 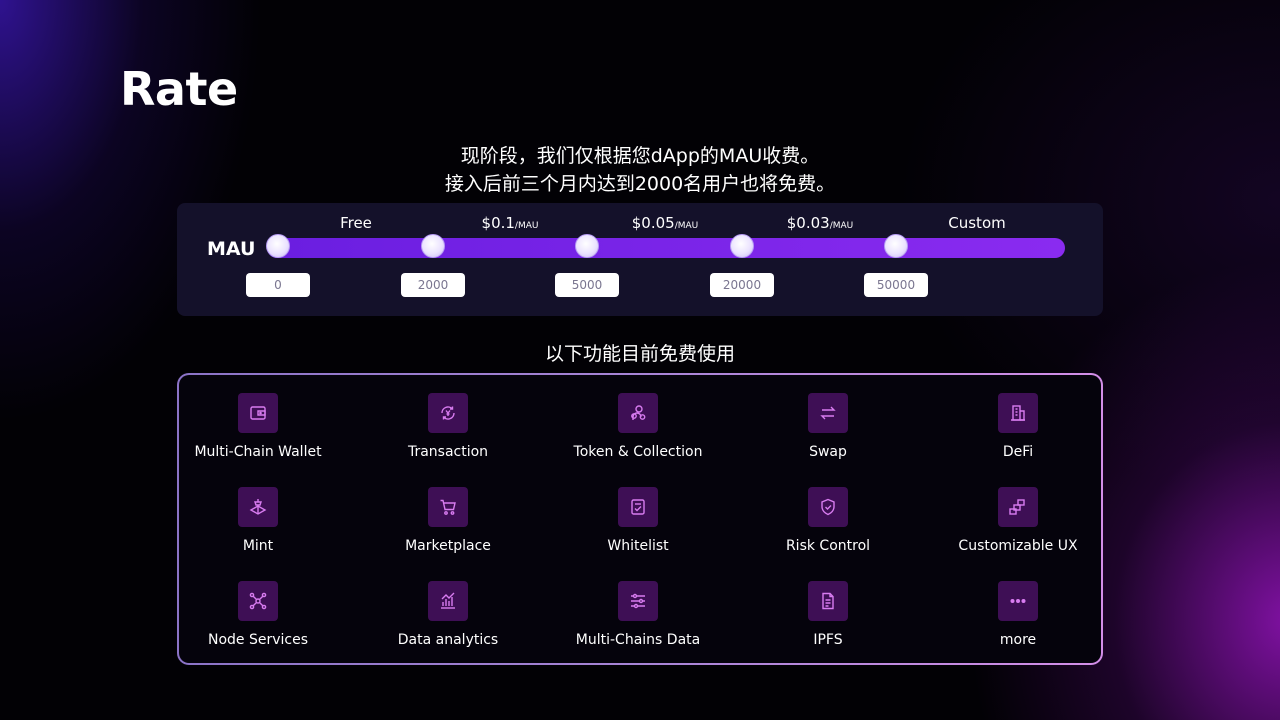 I want to click on subtitle-line-2: 接入后前三个月内达到2000名用户也将免费。, so click(x=640, y=184).